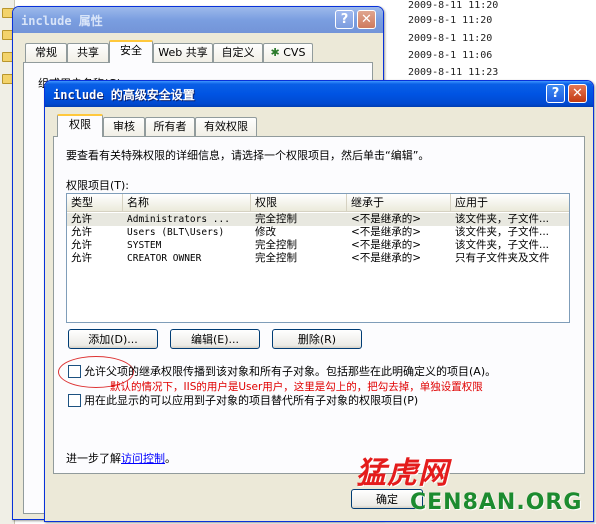 The image size is (596, 524). I want to click on cell-name: Users (BLT\Users), so click(176, 232).